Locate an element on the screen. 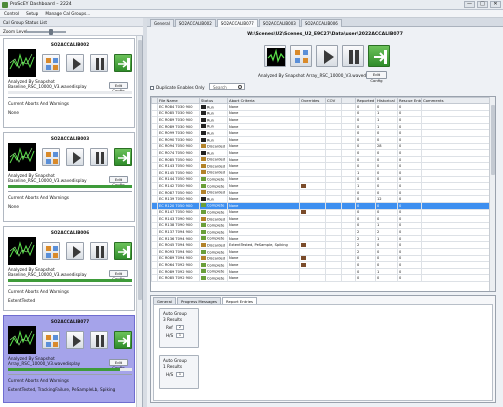  maximize-button: □ is located at coordinates (482, 4).